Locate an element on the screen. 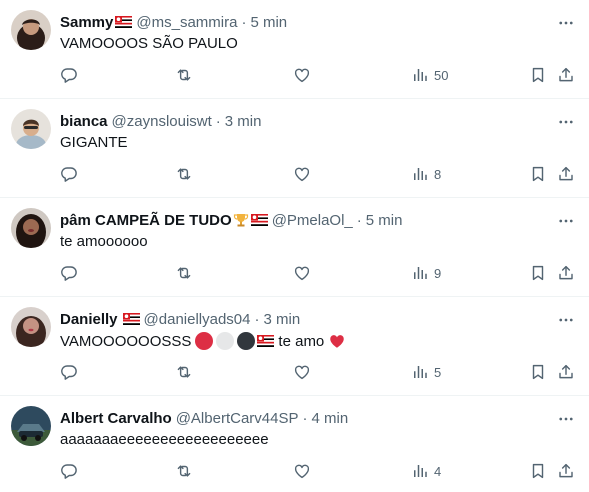 Image resolution: width=589 pixels, height=492 pixels. action-bar: 5 is located at coordinates (319, 372).